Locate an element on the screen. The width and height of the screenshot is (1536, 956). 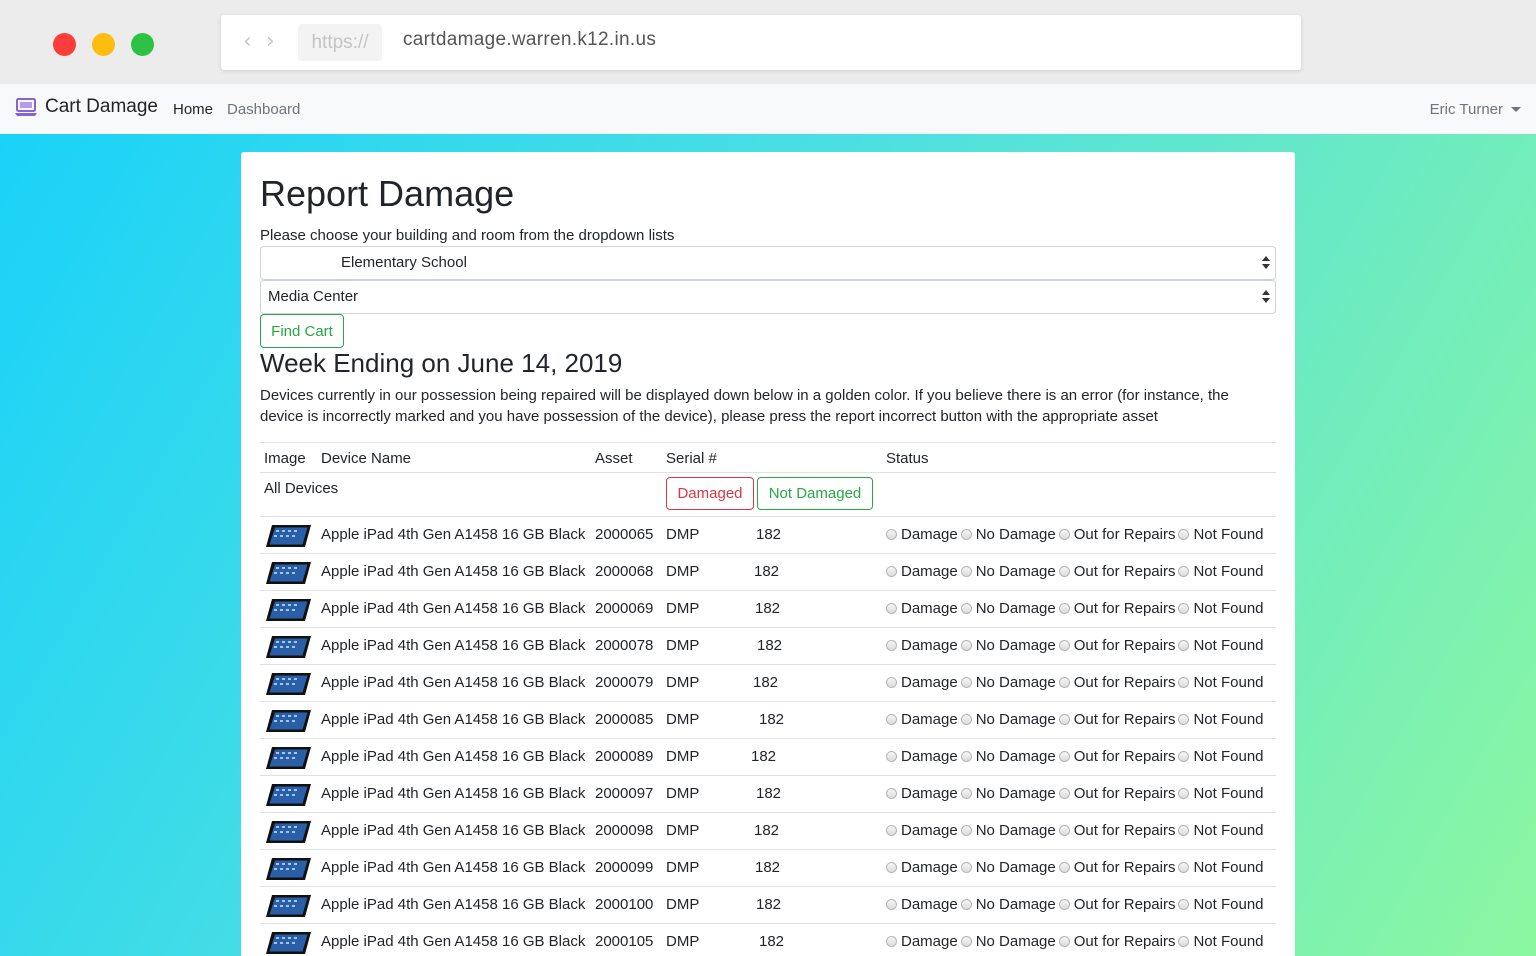
address-bar: ‹ › https:// cartdamage.warren.k12.in.us is located at coordinates (761, 42).